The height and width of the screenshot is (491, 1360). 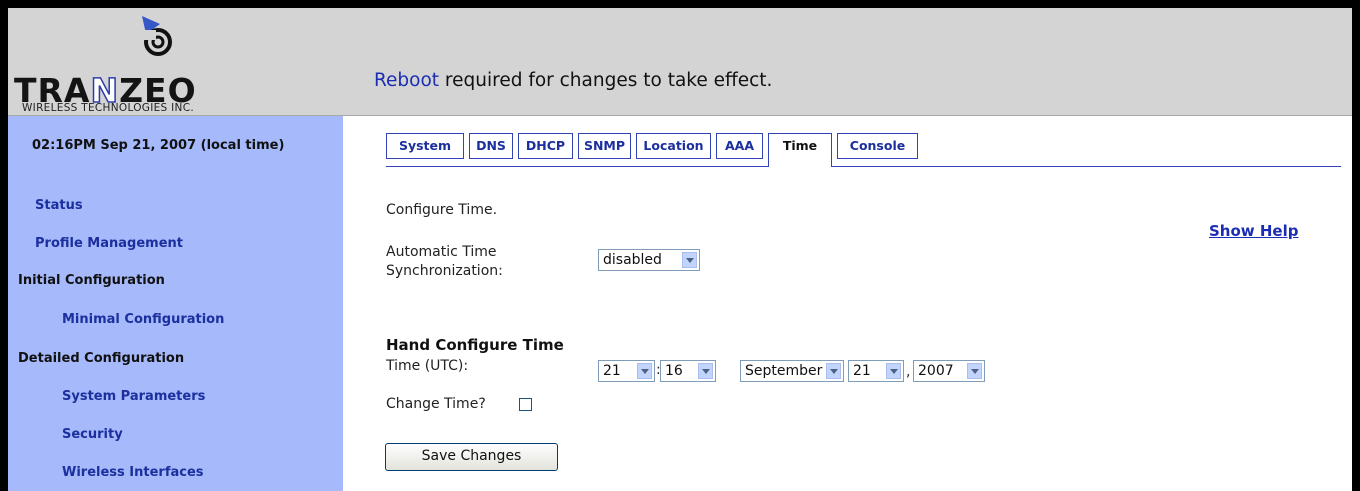 What do you see at coordinates (876, 371) in the screenshot?
I see `day-select: 21` at bounding box center [876, 371].